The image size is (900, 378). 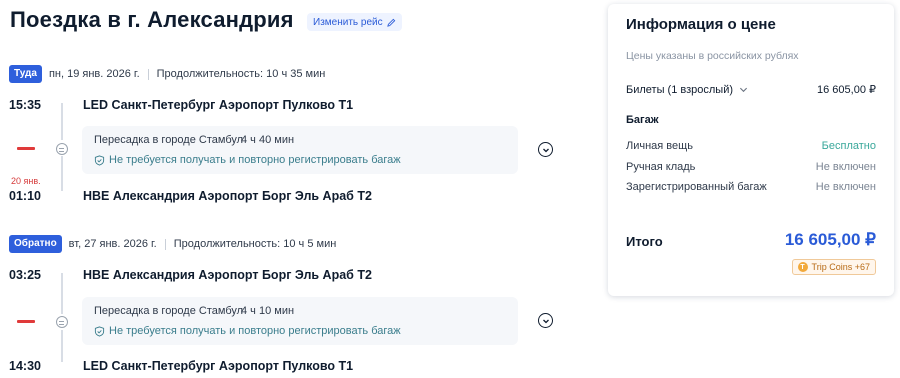 What do you see at coordinates (701, 24) in the screenshot?
I see `price-card-title: Информация о цене` at bounding box center [701, 24].